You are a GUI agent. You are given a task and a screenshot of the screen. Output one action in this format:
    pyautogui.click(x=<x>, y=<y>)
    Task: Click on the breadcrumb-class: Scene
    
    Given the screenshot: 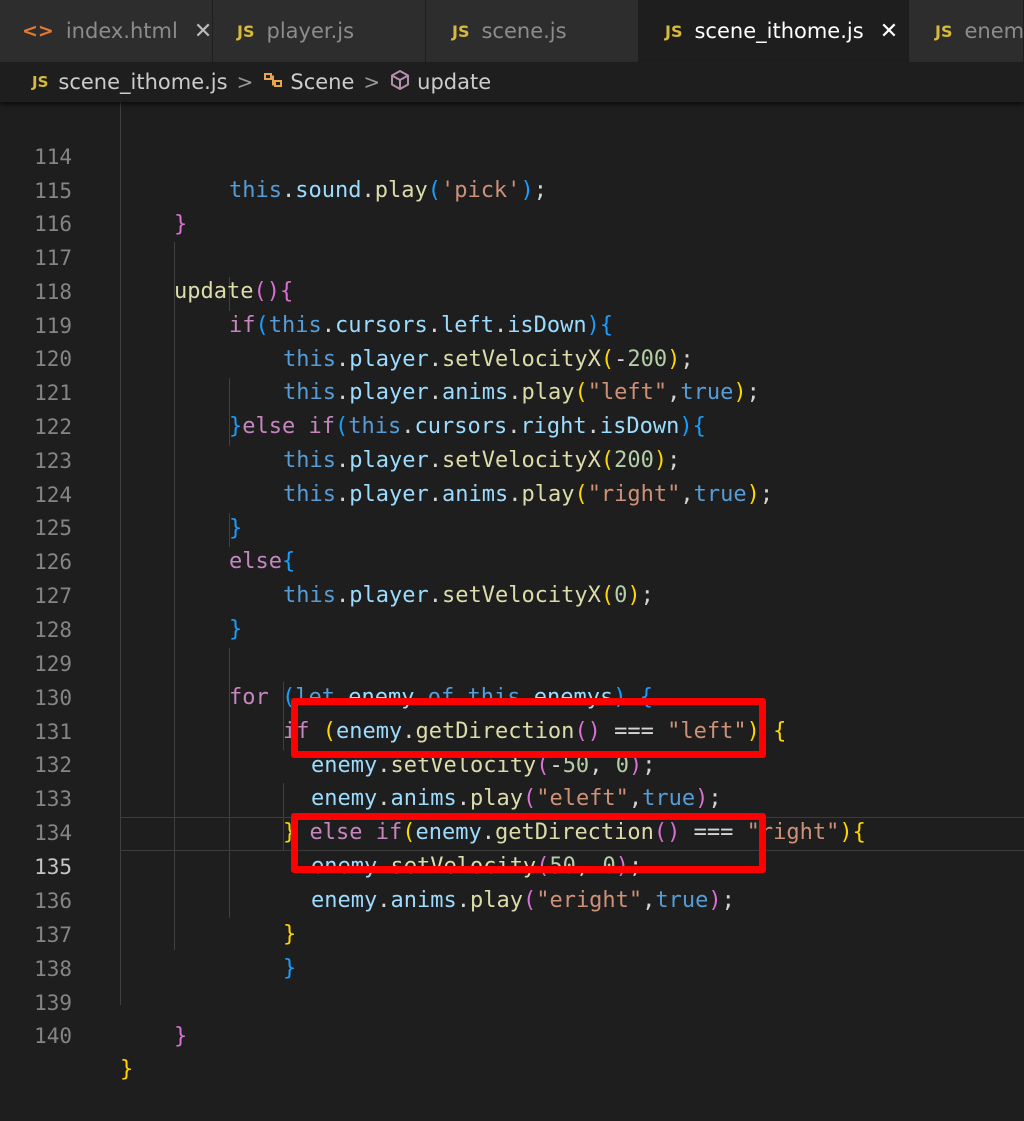 What is the action you would take?
    pyautogui.click(x=322, y=82)
    